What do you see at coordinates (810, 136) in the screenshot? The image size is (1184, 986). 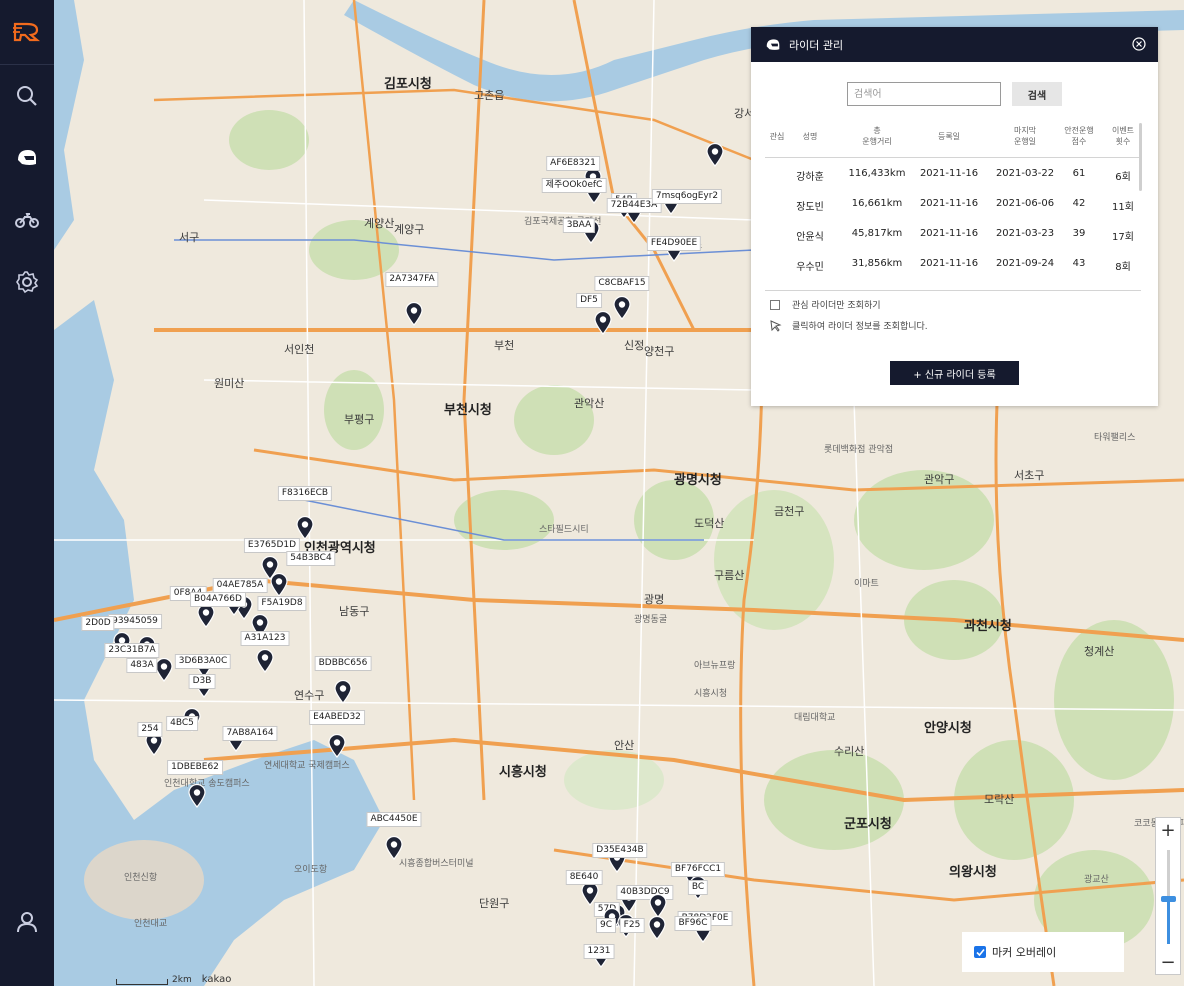 I see `table-header-cell: 성명` at bounding box center [810, 136].